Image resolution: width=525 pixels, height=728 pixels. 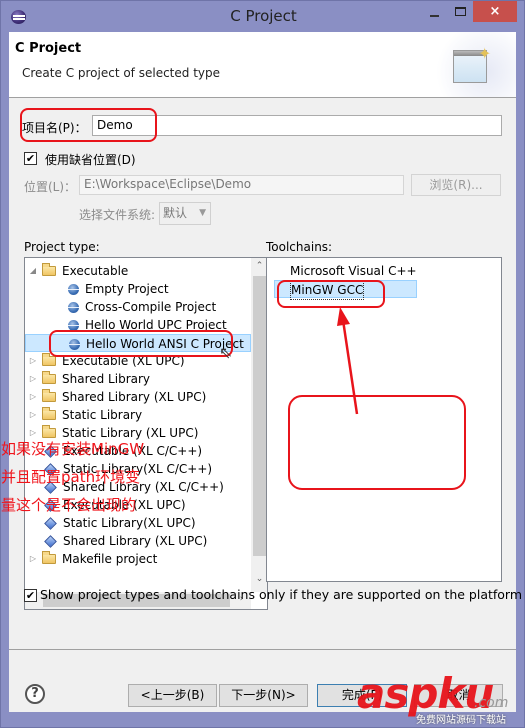 I want to click on close-icon: ×, so click(x=495, y=11).